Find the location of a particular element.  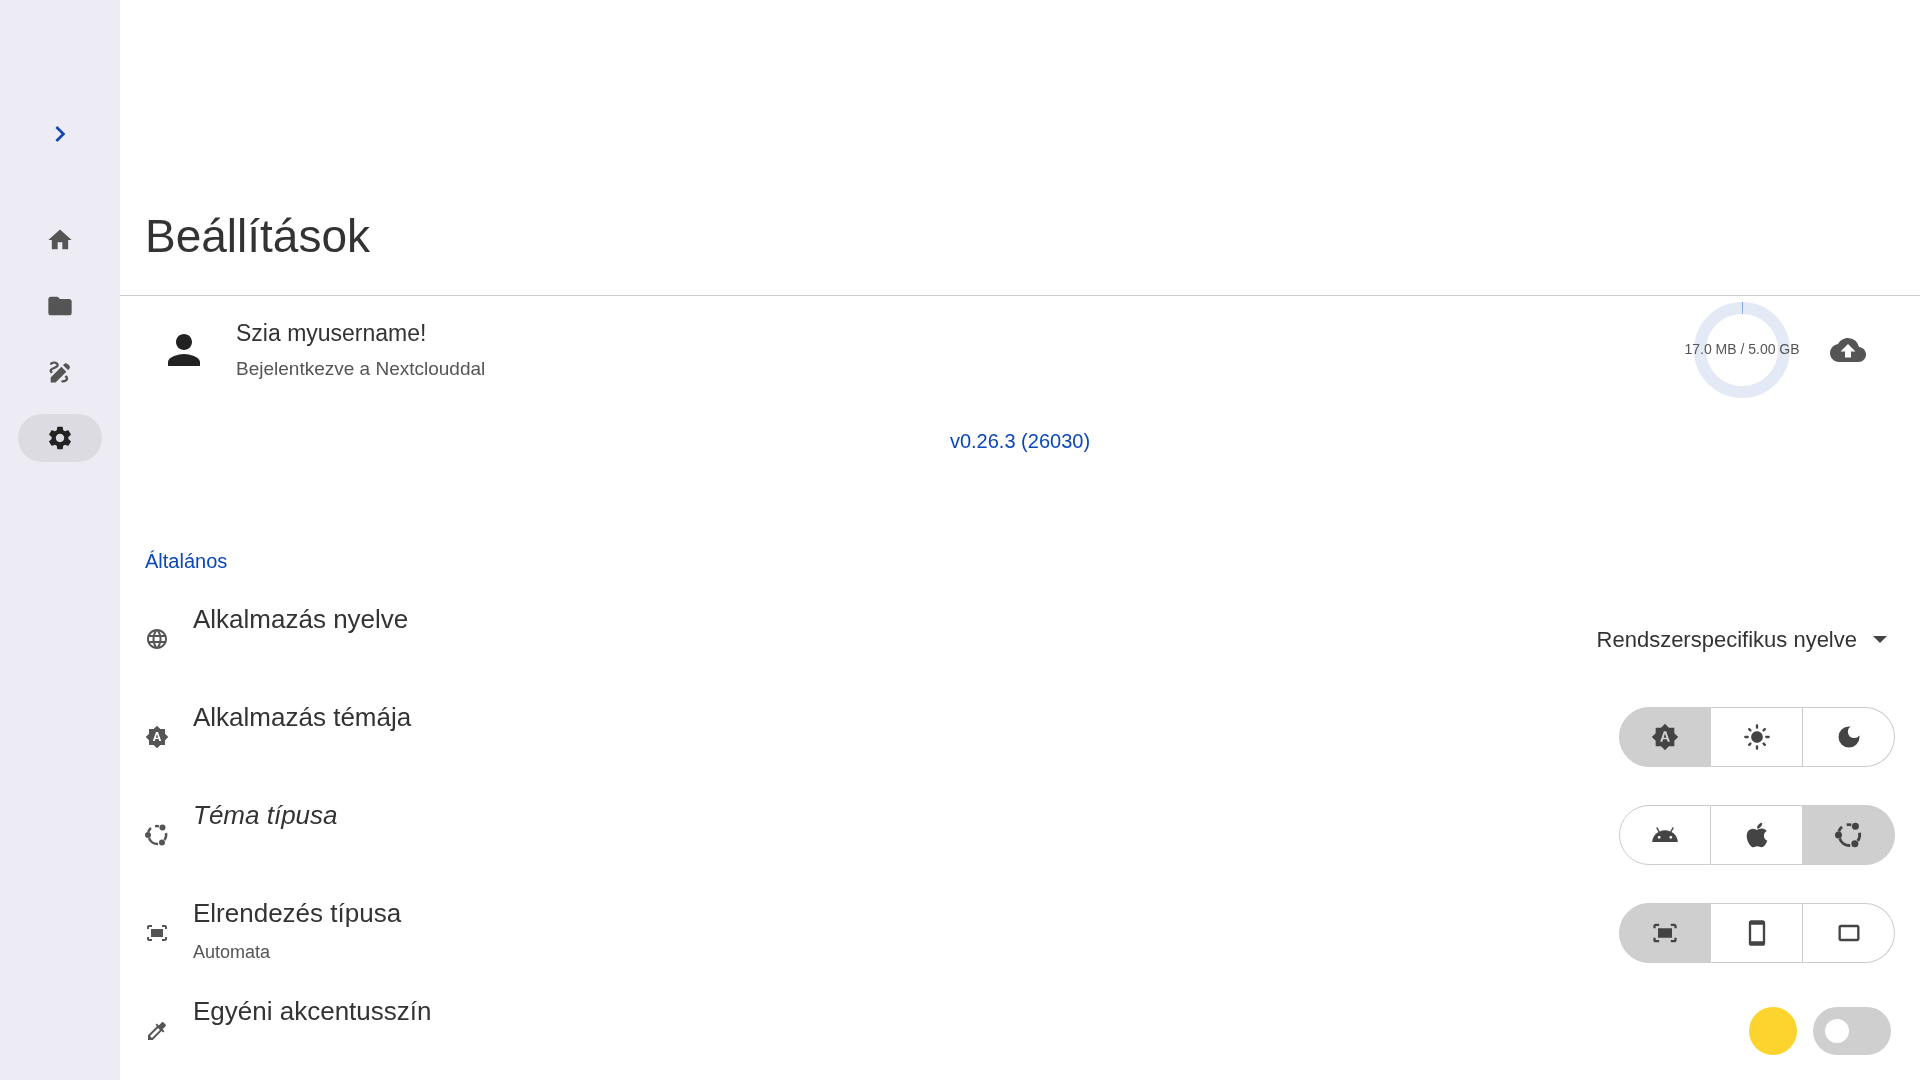

setting-label: Egyéni akcentusszín is located at coordinates (312, 1011).